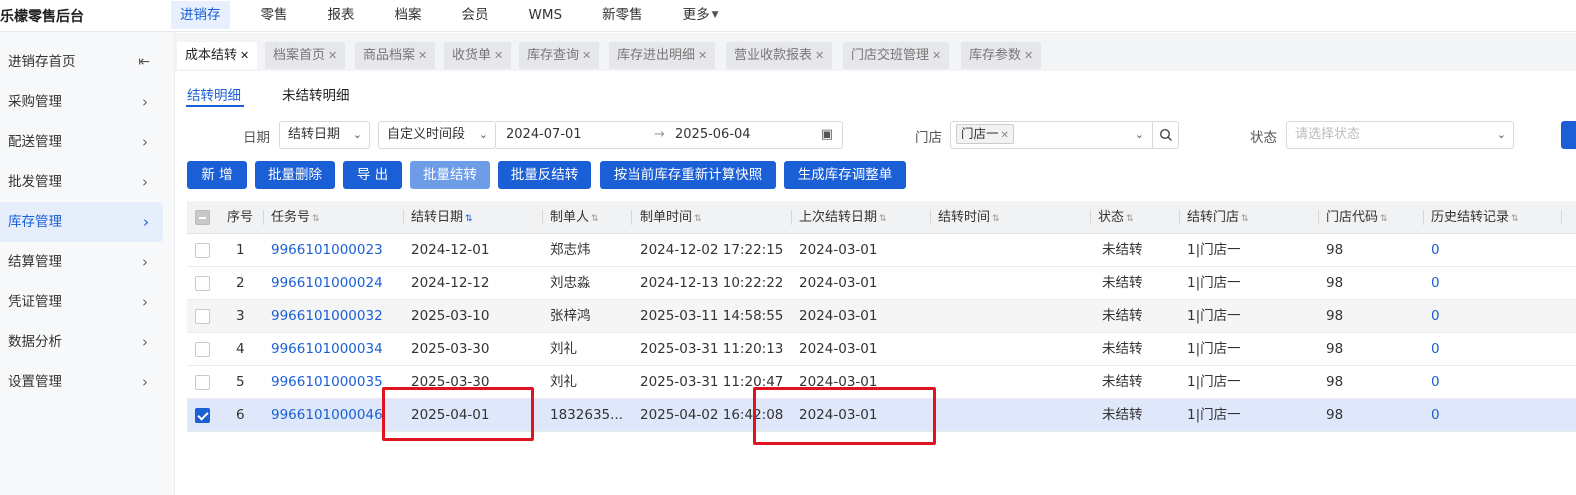 This screenshot has height=495, width=1576. I want to click on tab-stock-params: 库存参数 ✕, so click(1001, 55).